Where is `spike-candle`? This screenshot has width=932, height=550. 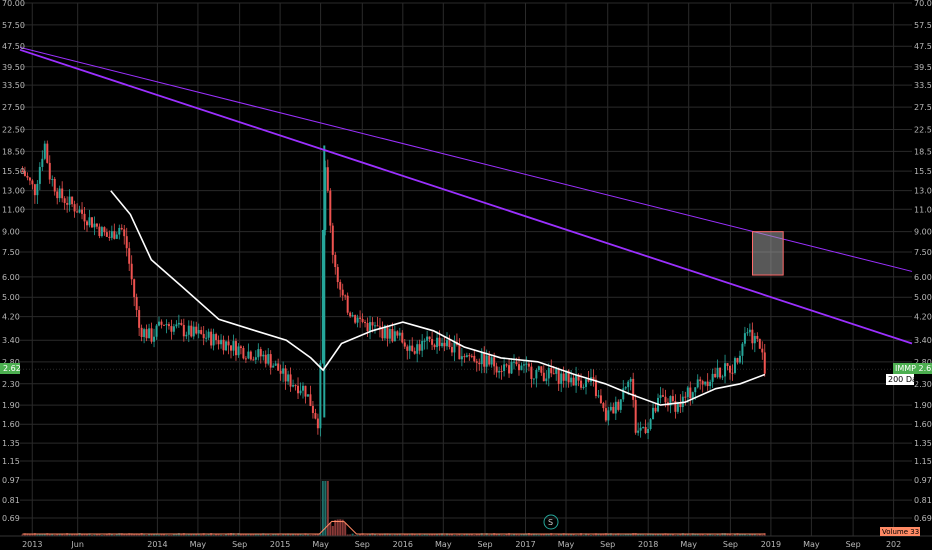 spike-candle is located at coordinates (324, 281).